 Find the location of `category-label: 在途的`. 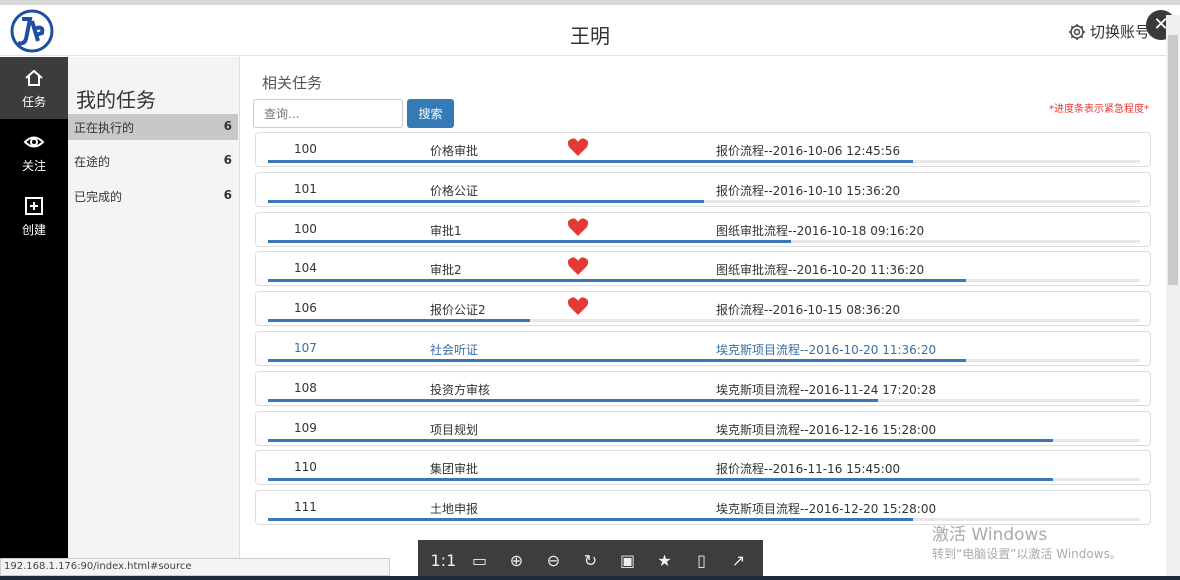

category-label: 在途的 is located at coordinates (92, 162).